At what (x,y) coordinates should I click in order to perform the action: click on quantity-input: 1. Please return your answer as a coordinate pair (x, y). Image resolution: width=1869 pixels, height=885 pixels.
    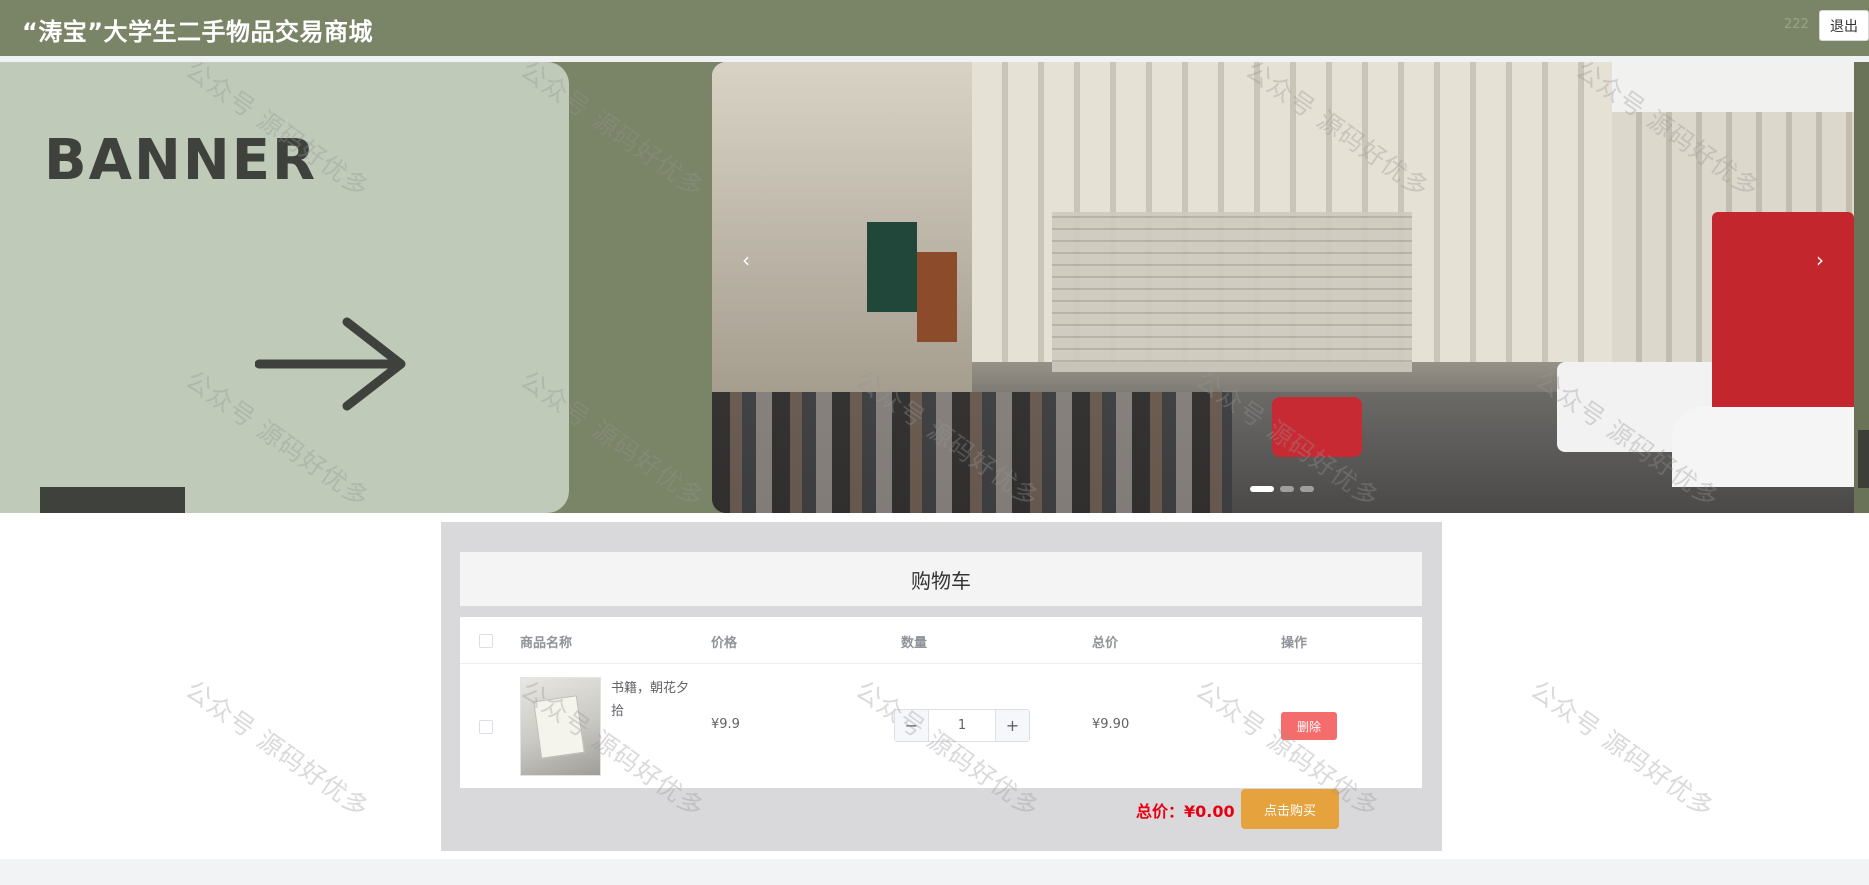
    Looking at the image, I should click on (962, 725).